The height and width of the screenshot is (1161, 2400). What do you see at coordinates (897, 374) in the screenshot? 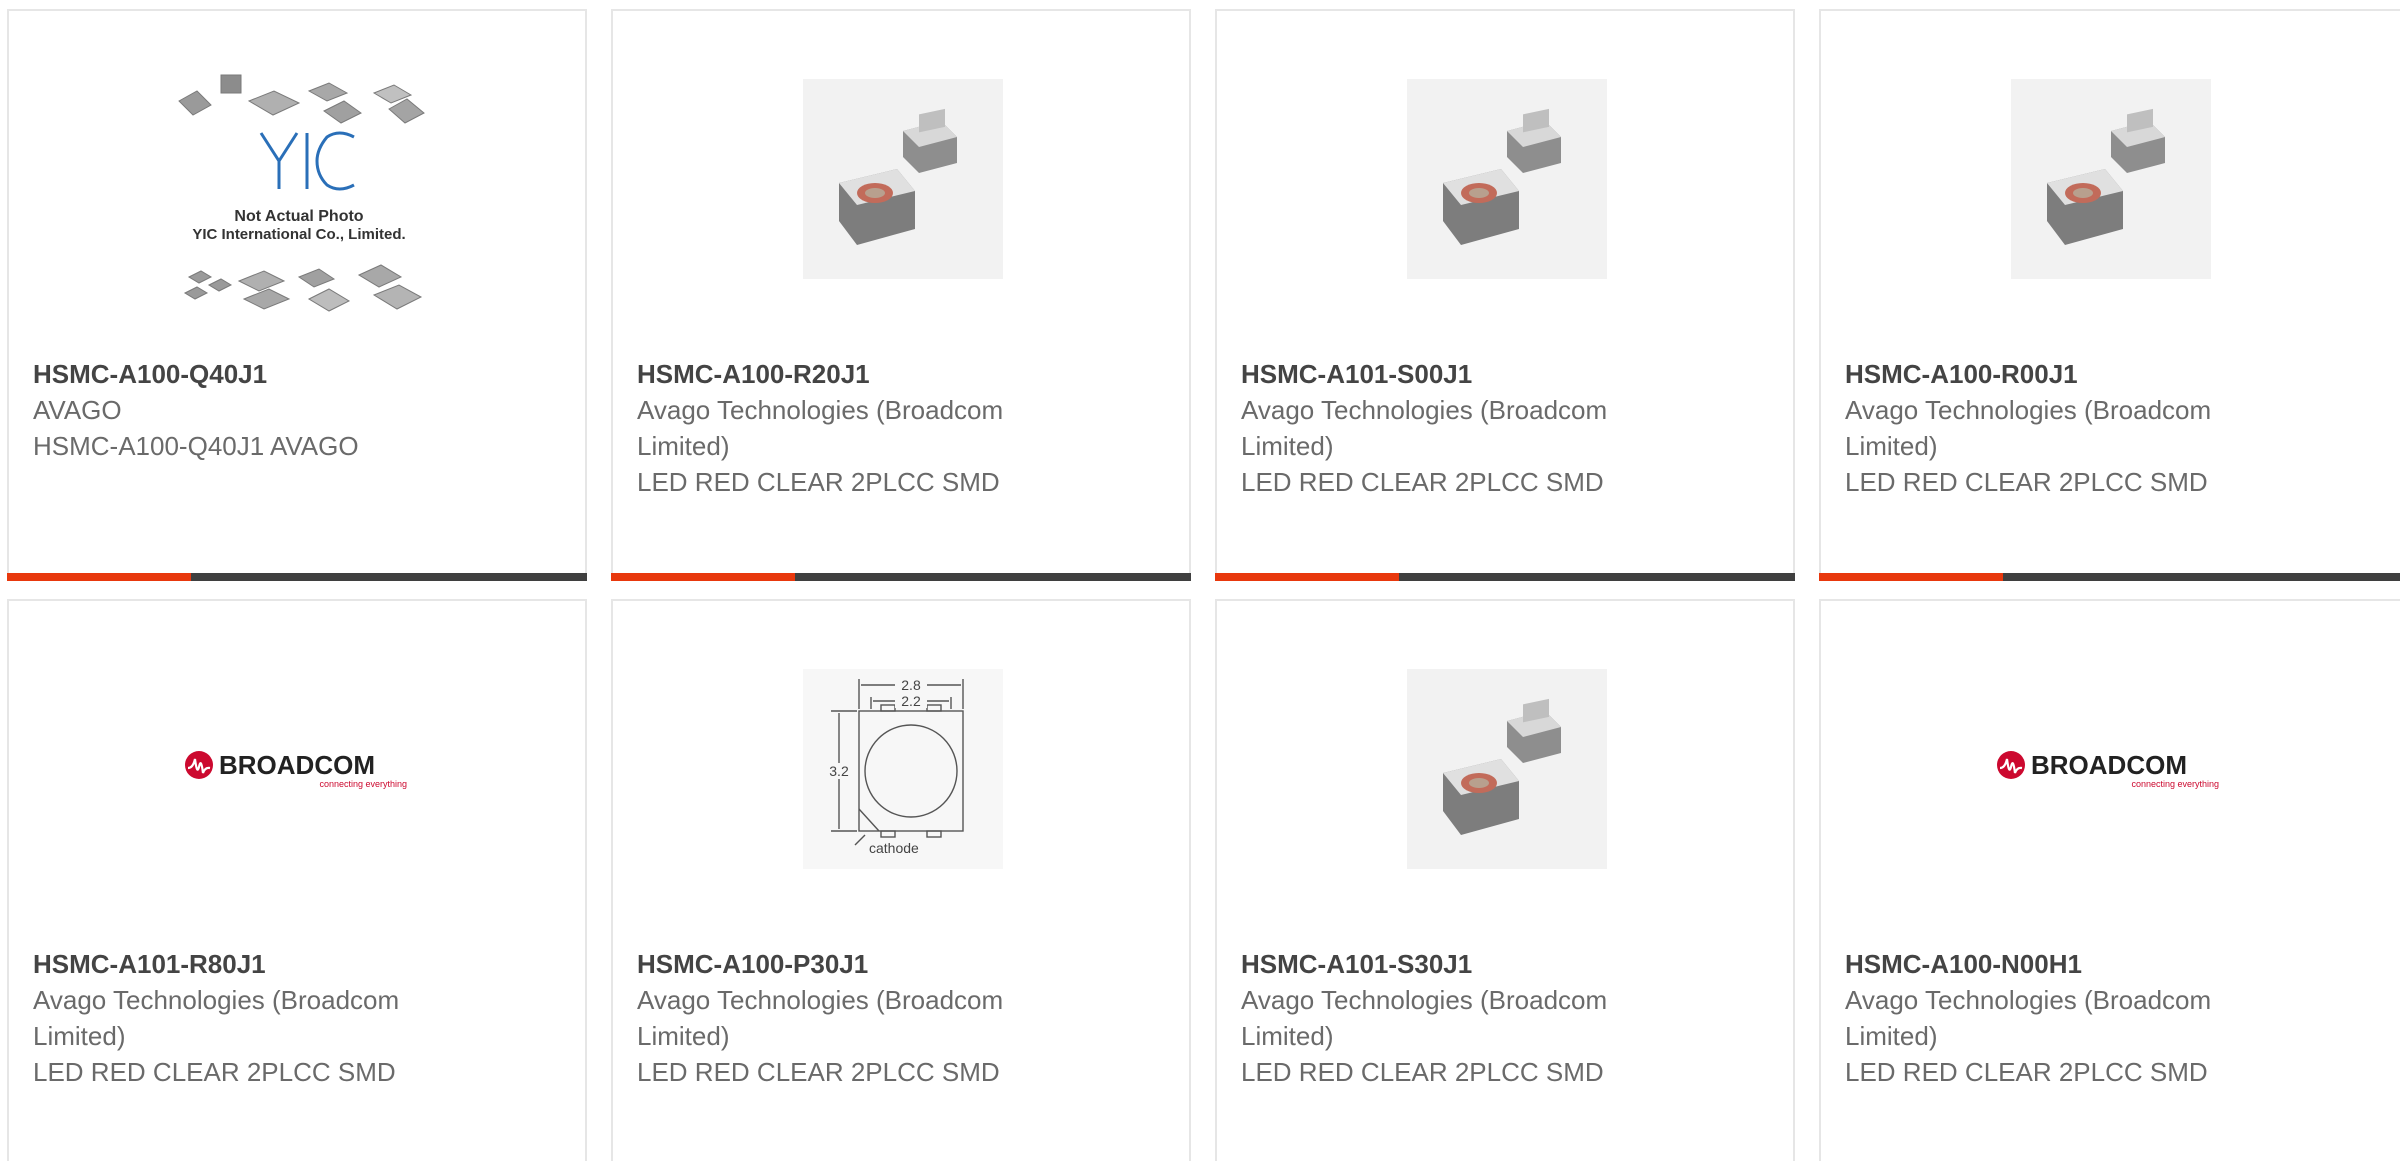
I see `part-number: HSMC-A100-R20J1` at bounding box center [897, 374].